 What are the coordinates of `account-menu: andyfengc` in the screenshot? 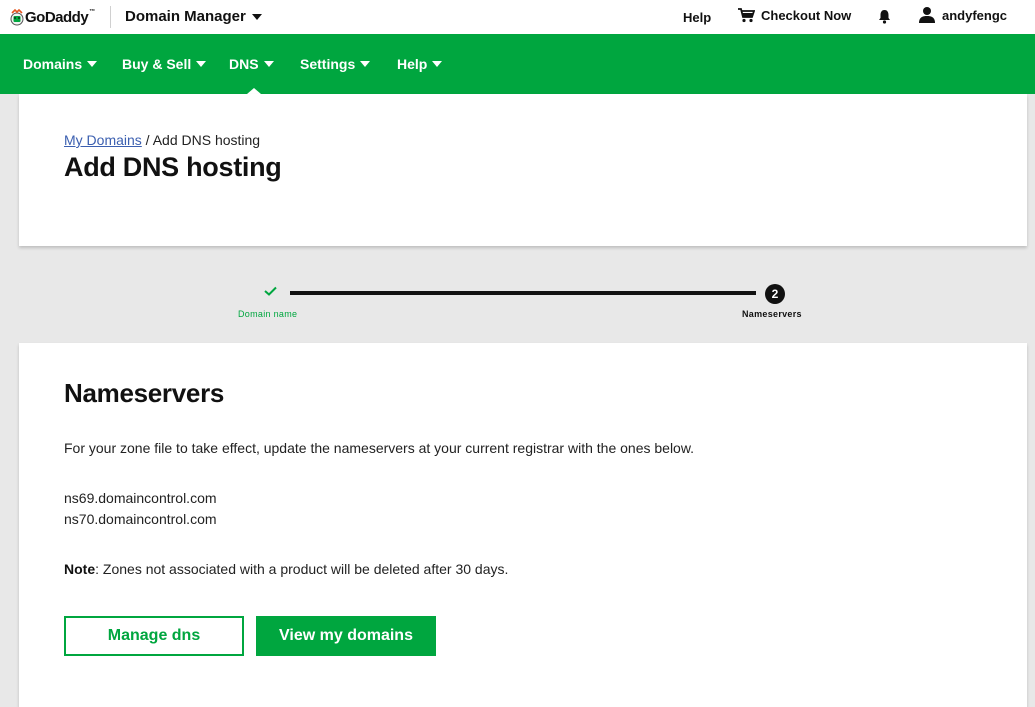 It's located at (962, 15).